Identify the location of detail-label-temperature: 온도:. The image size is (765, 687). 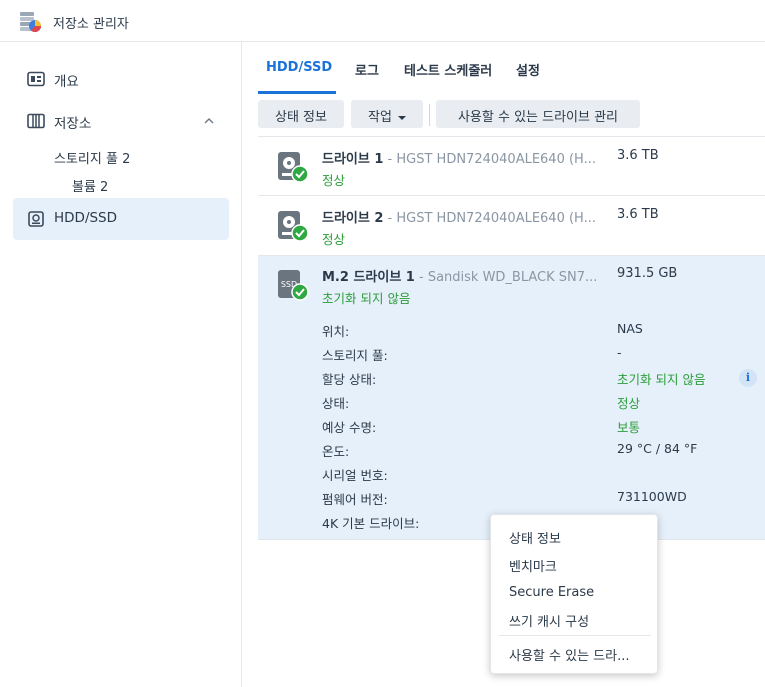
(336, 451).